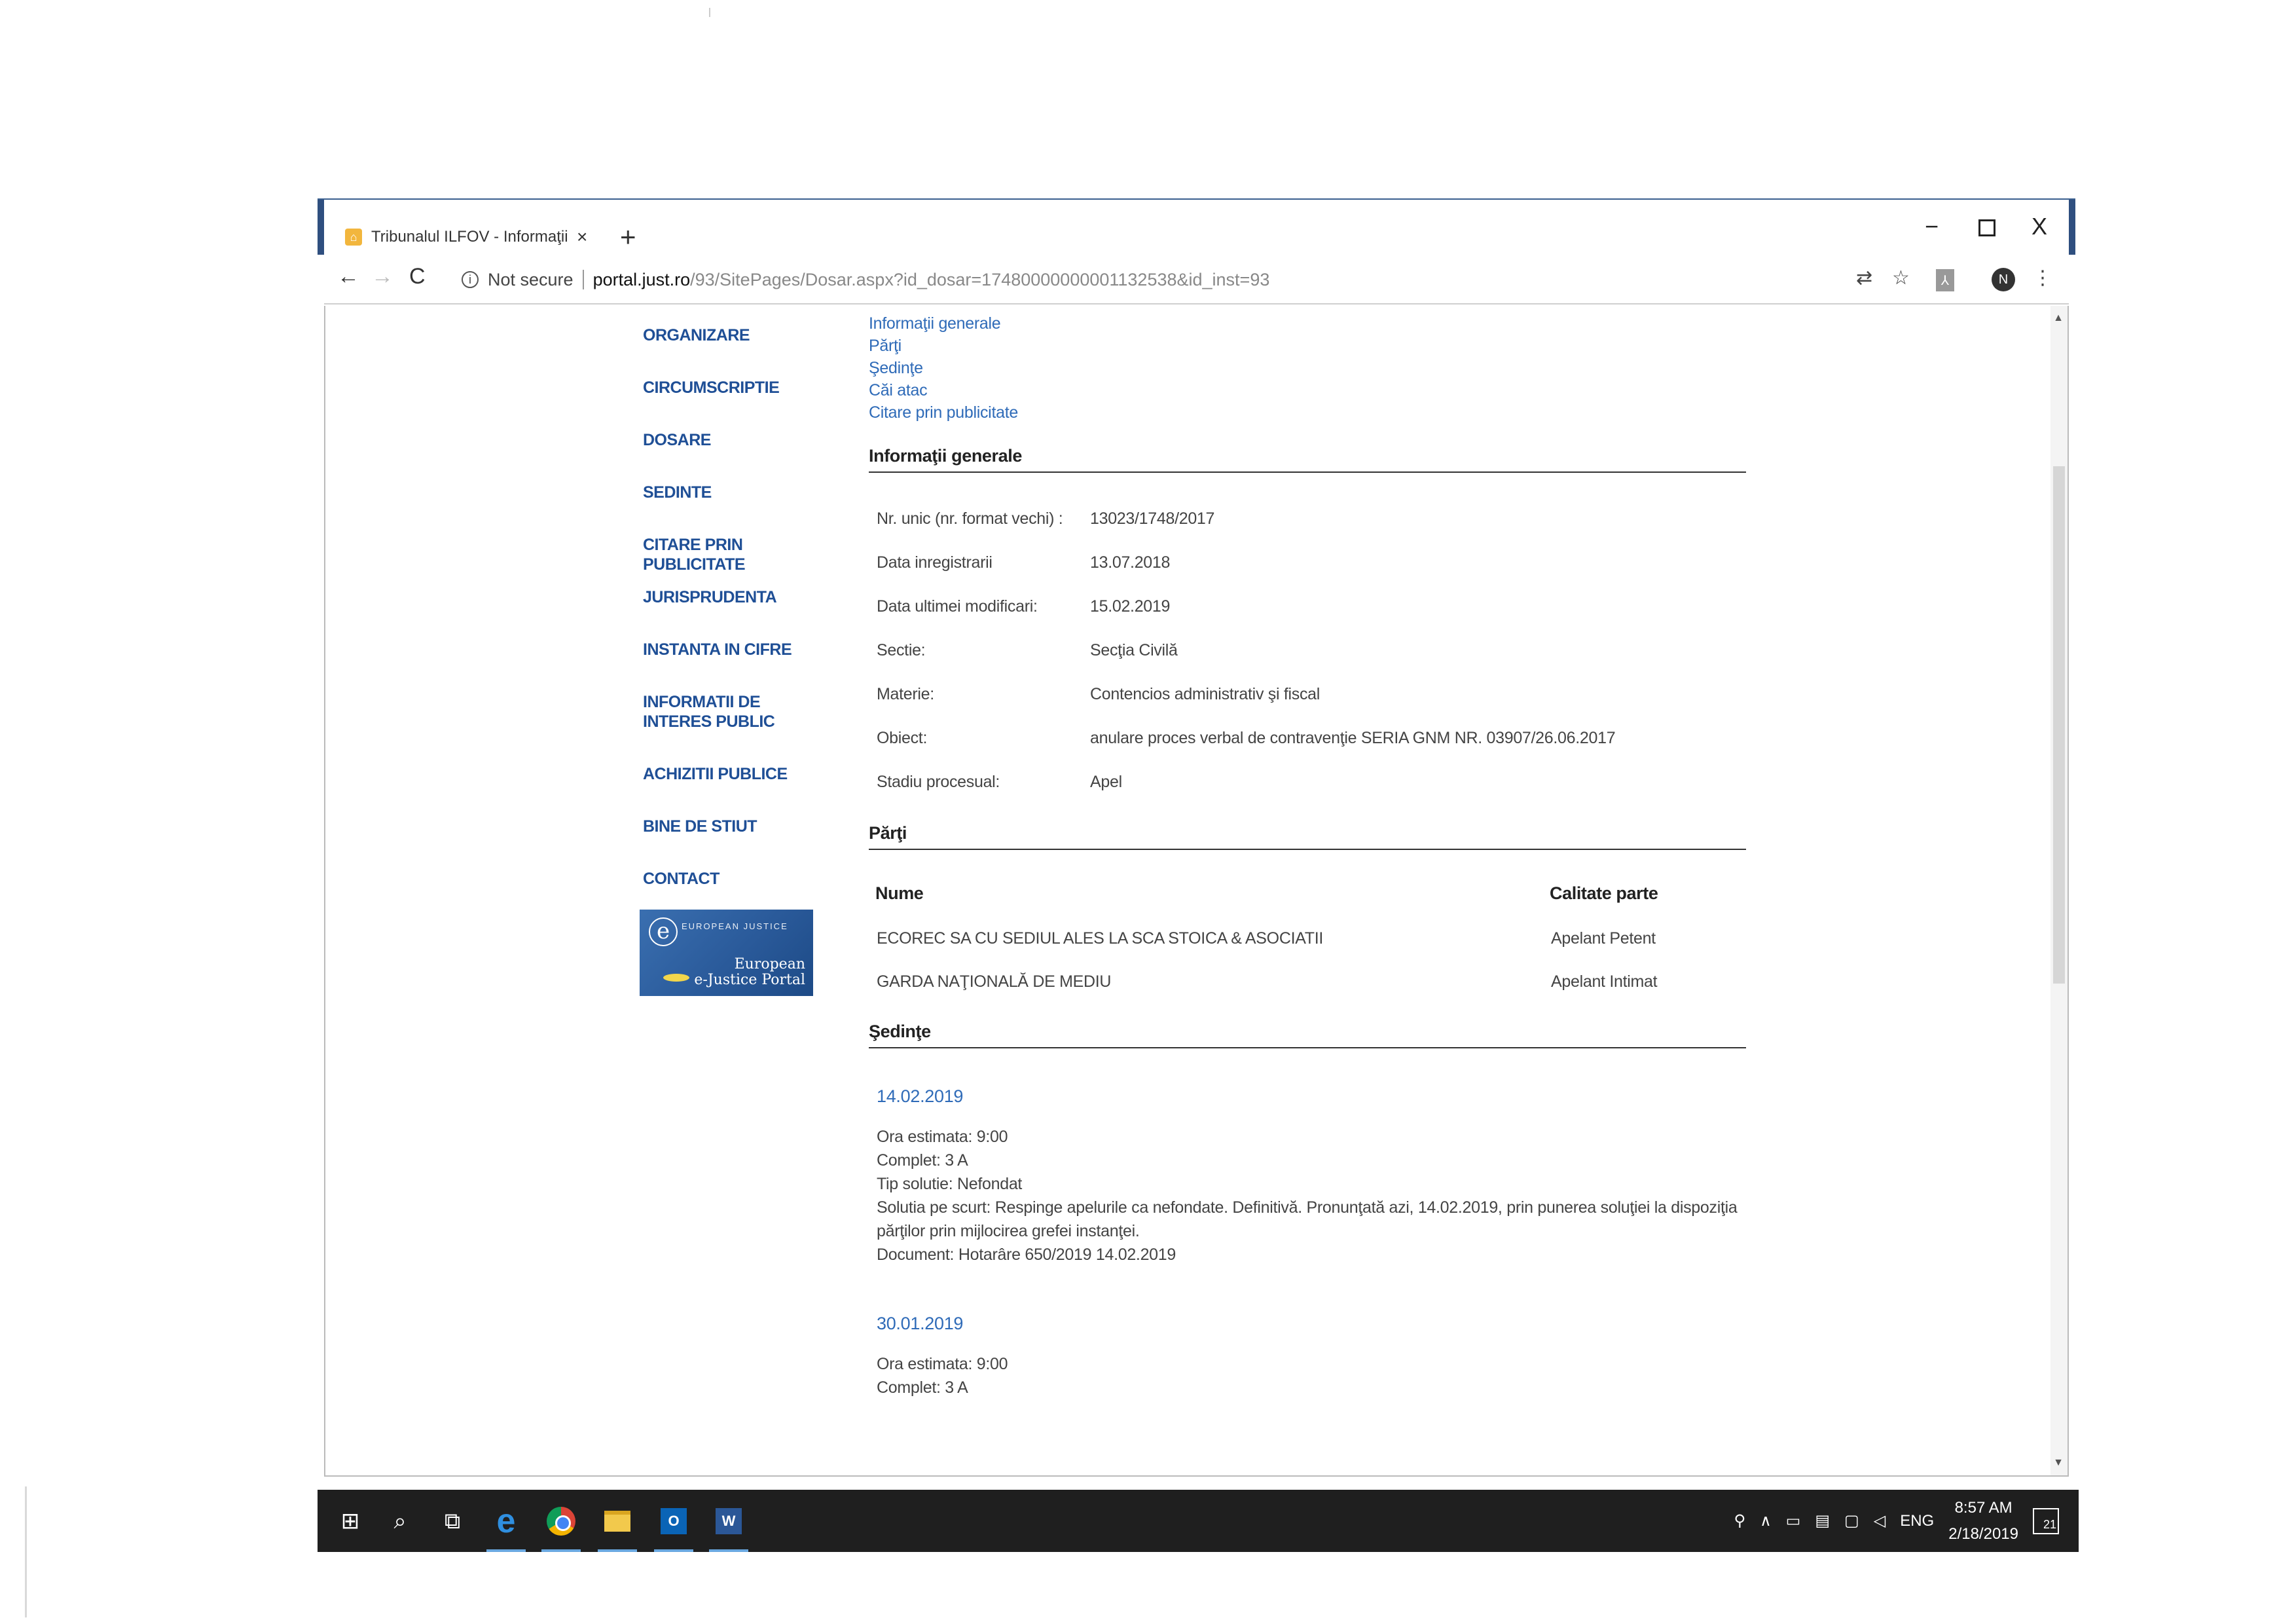 The width and height of the screenshot is (2296, 1624). Describe the element at coordinates (1152, 518) in the screenshot. I see `info-value: 13023/1748/2017` at that location.